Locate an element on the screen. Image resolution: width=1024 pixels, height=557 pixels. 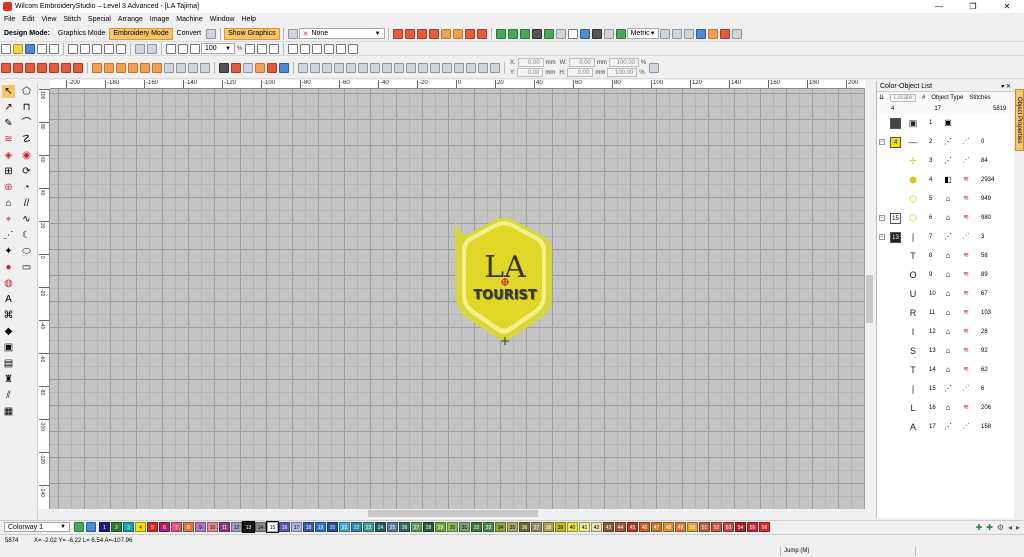
color-swatch: 4 is located at coordinates (140, 527).